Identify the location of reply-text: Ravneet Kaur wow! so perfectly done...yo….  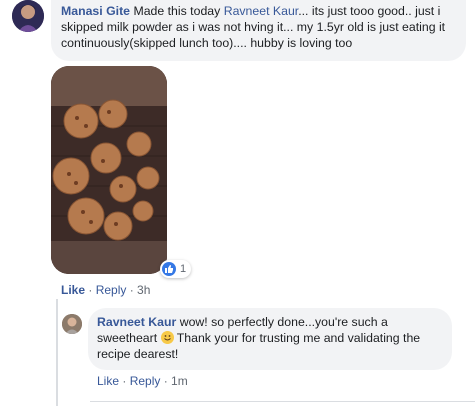
(269, 338).